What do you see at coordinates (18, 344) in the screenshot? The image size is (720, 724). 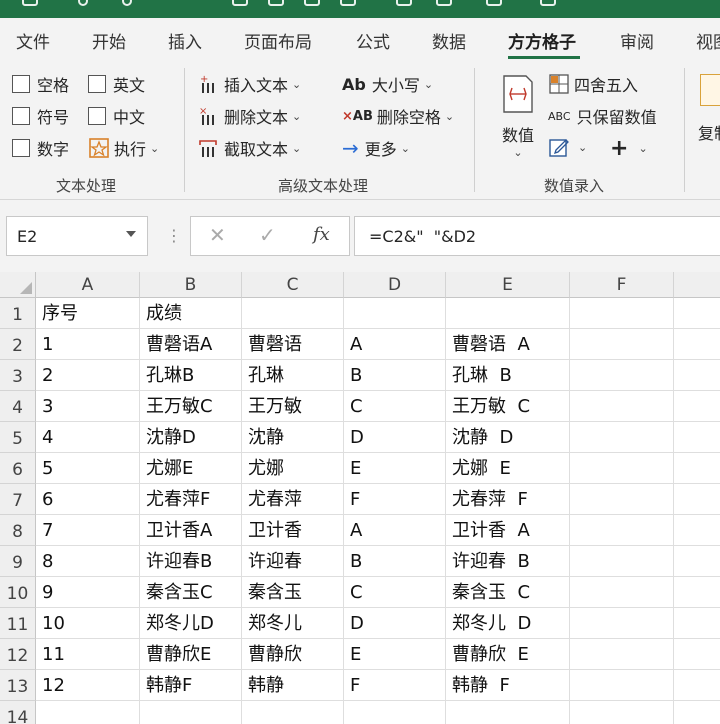 I see `row-header: 2` at bounding box center [18, 344].